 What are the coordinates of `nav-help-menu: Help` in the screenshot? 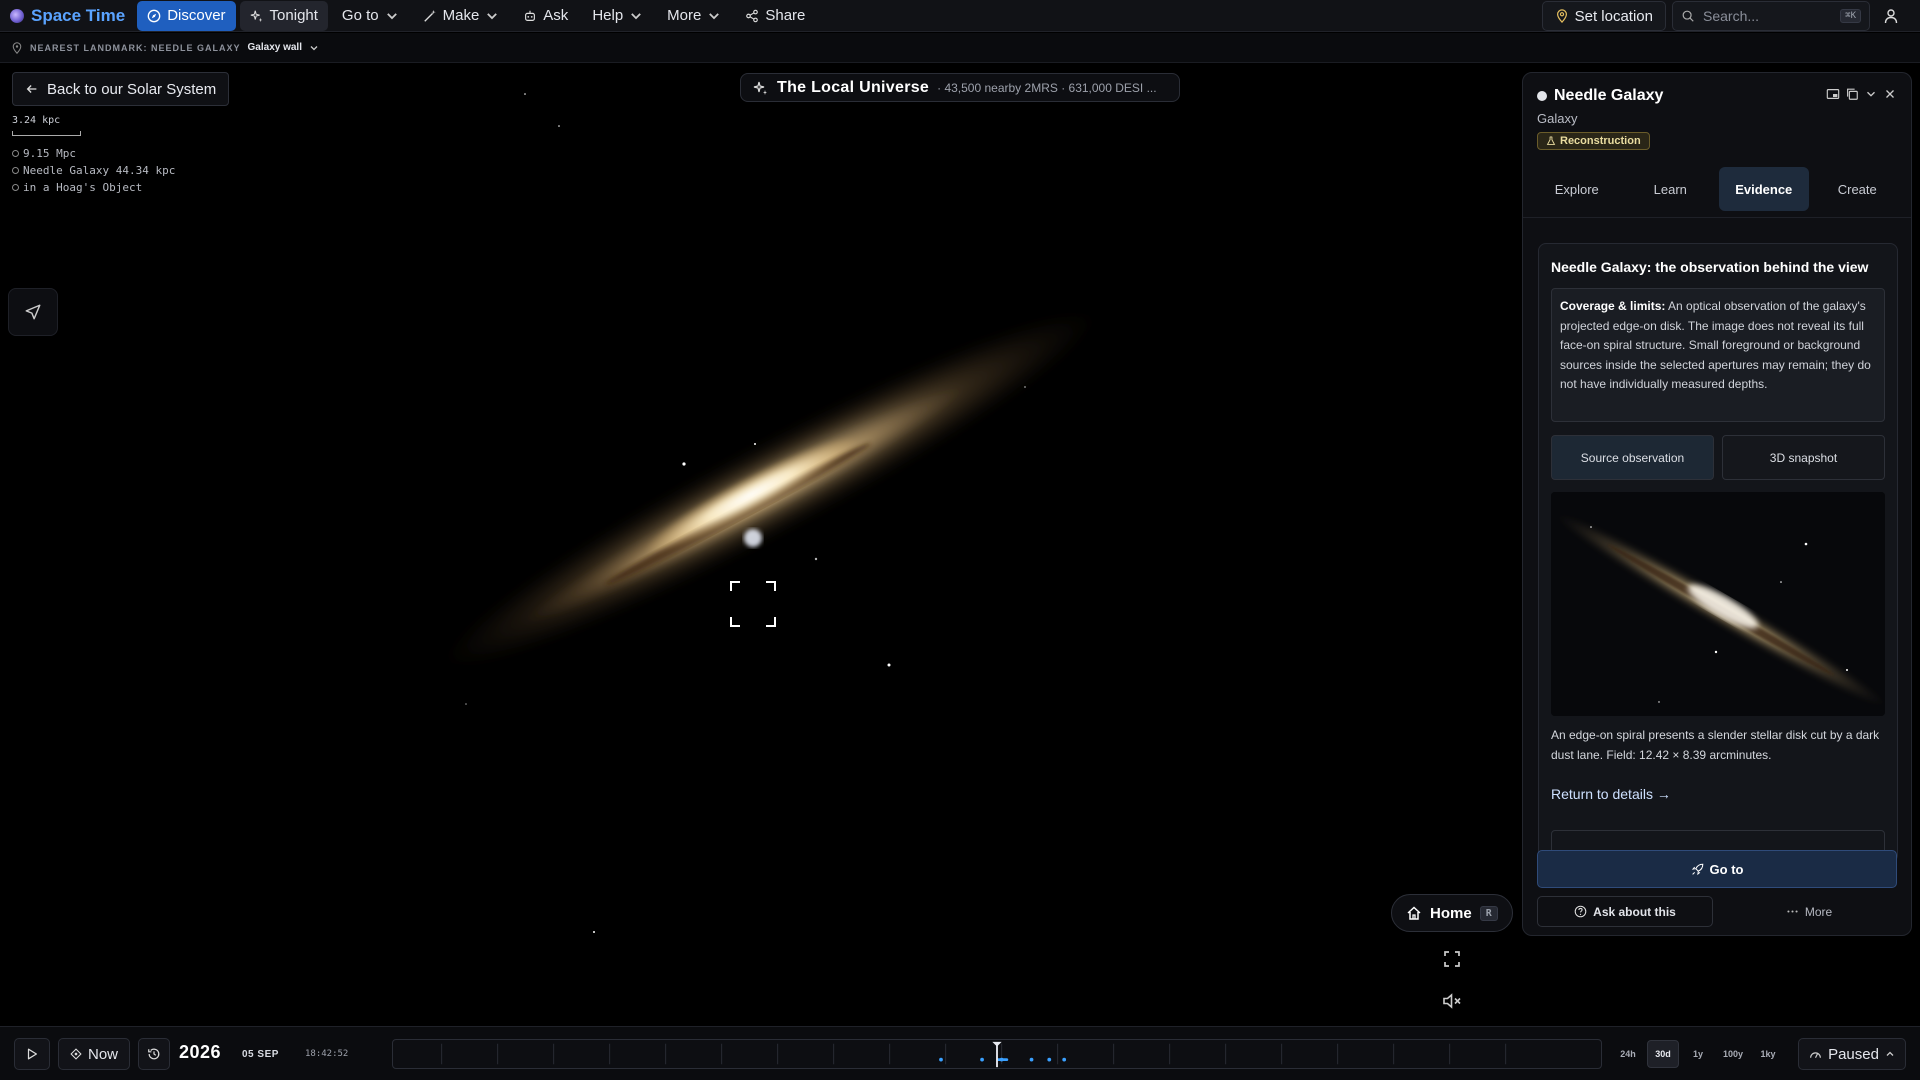 It's located at (617, 16).